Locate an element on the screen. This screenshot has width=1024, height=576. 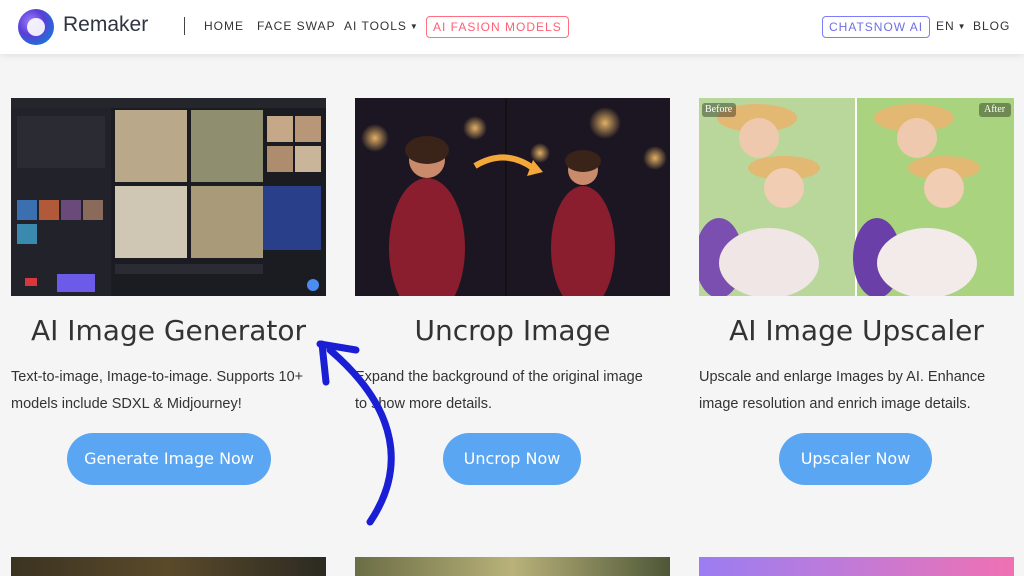
uncrop-image-preview is located at coordinates (512, 197).